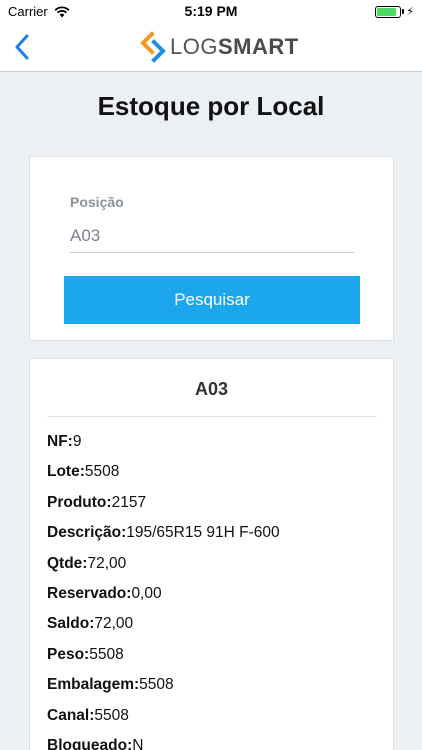 The image size is (422, 750). I want to click on detail-value: 0,00, so click(146, 593).